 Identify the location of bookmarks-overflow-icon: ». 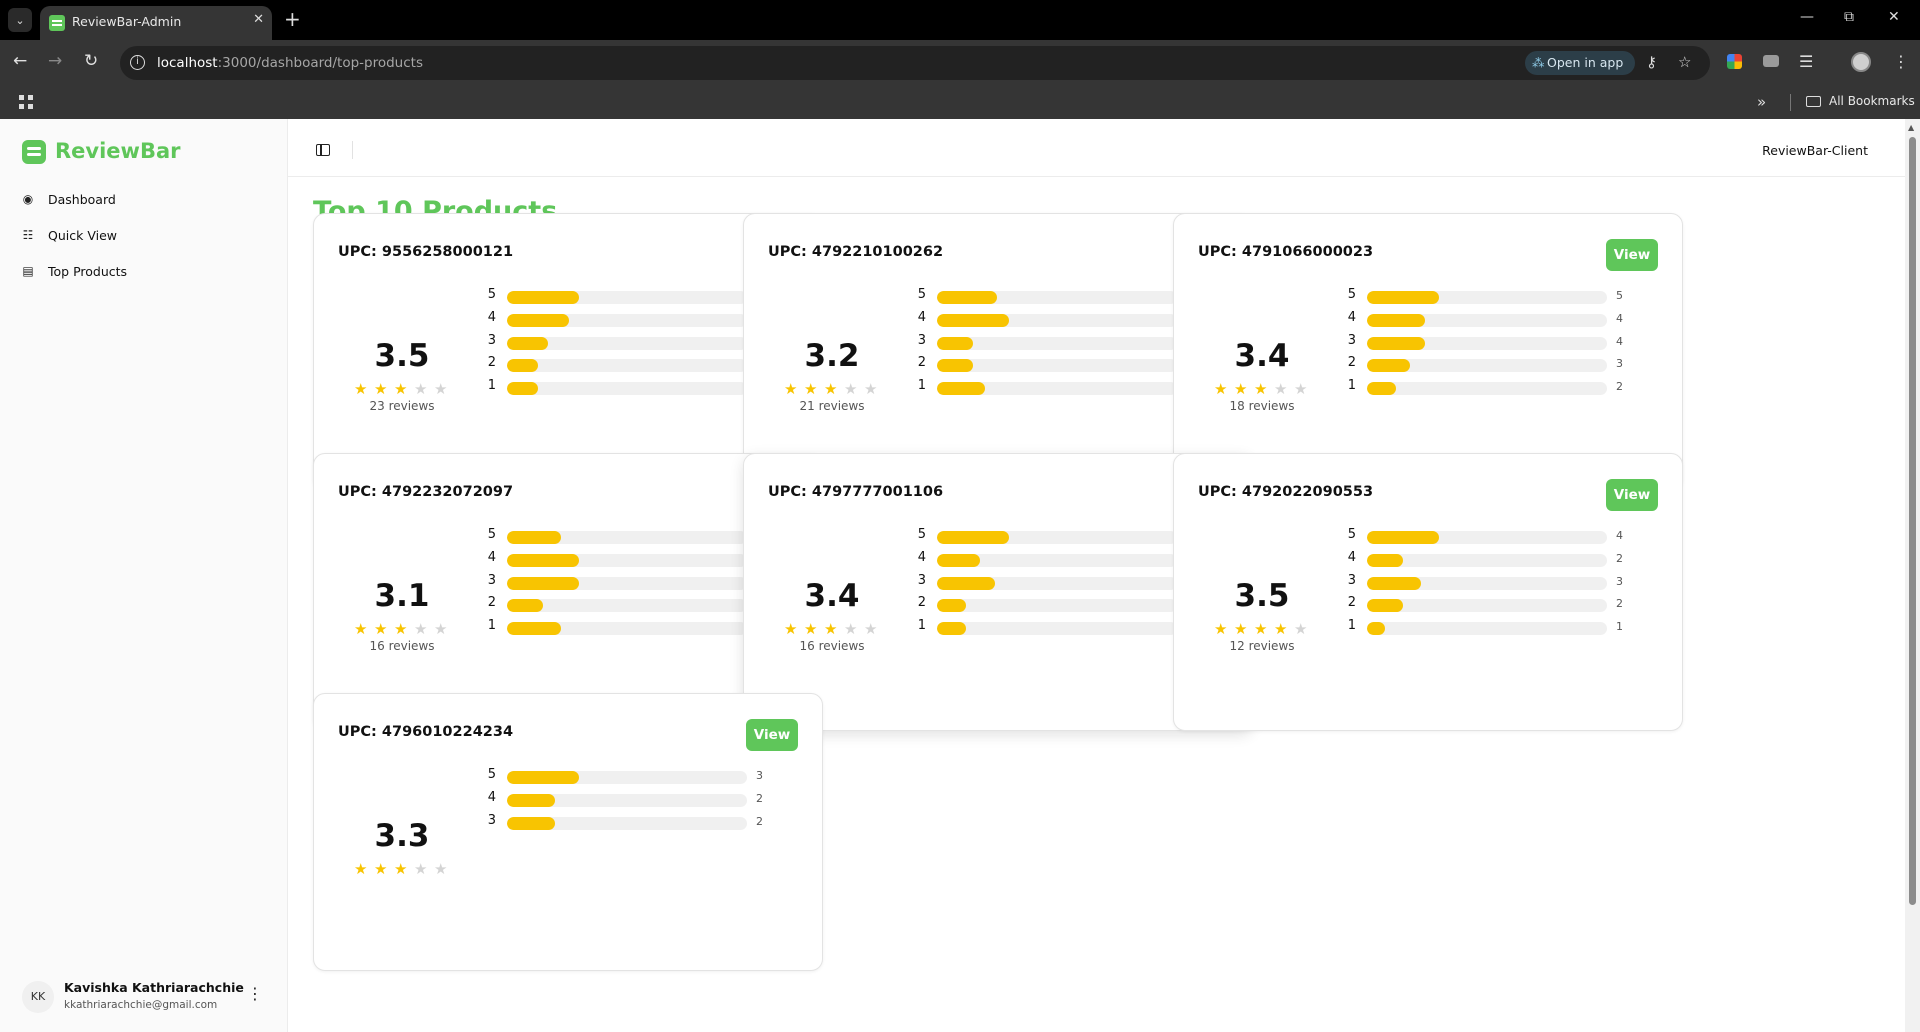
(1761, 102).